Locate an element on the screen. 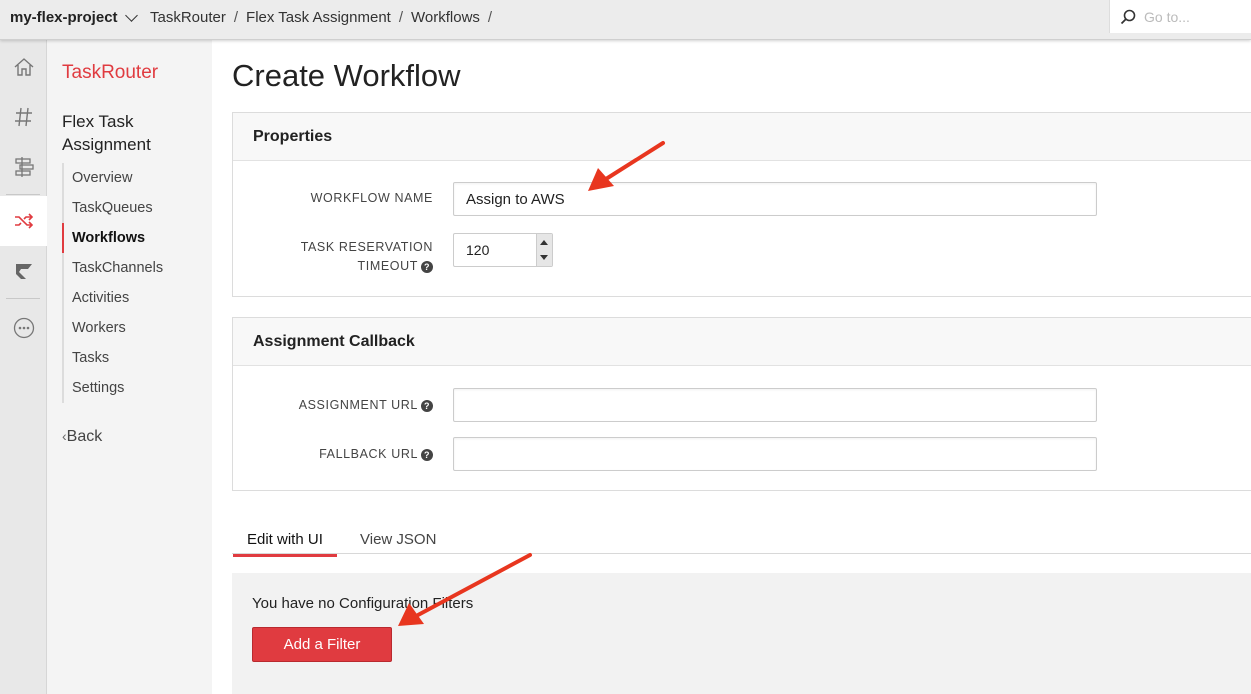  home-icon is located at coordinates (23, 67).